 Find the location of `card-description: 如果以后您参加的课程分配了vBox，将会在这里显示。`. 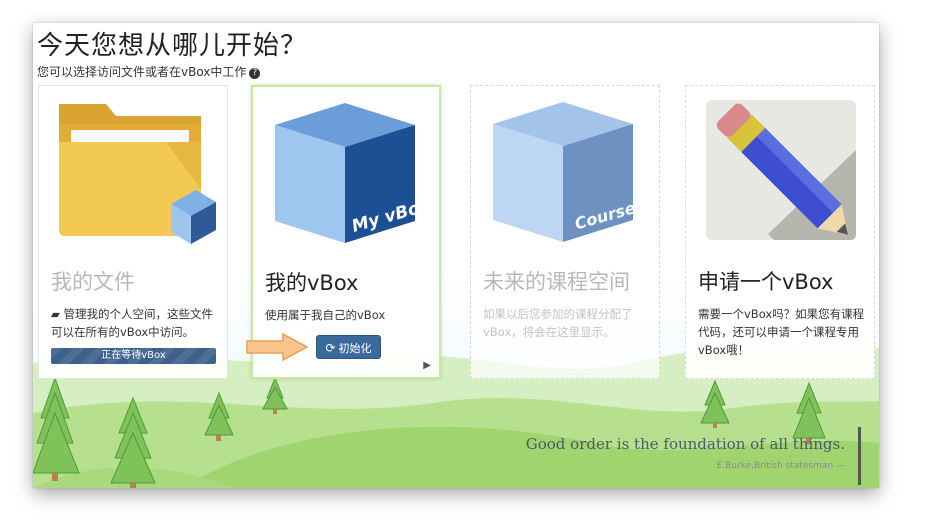

card-description: 如果以后您参加的课程分配了vBox，将会在这里显示。 is located at coordinates (558, 323).